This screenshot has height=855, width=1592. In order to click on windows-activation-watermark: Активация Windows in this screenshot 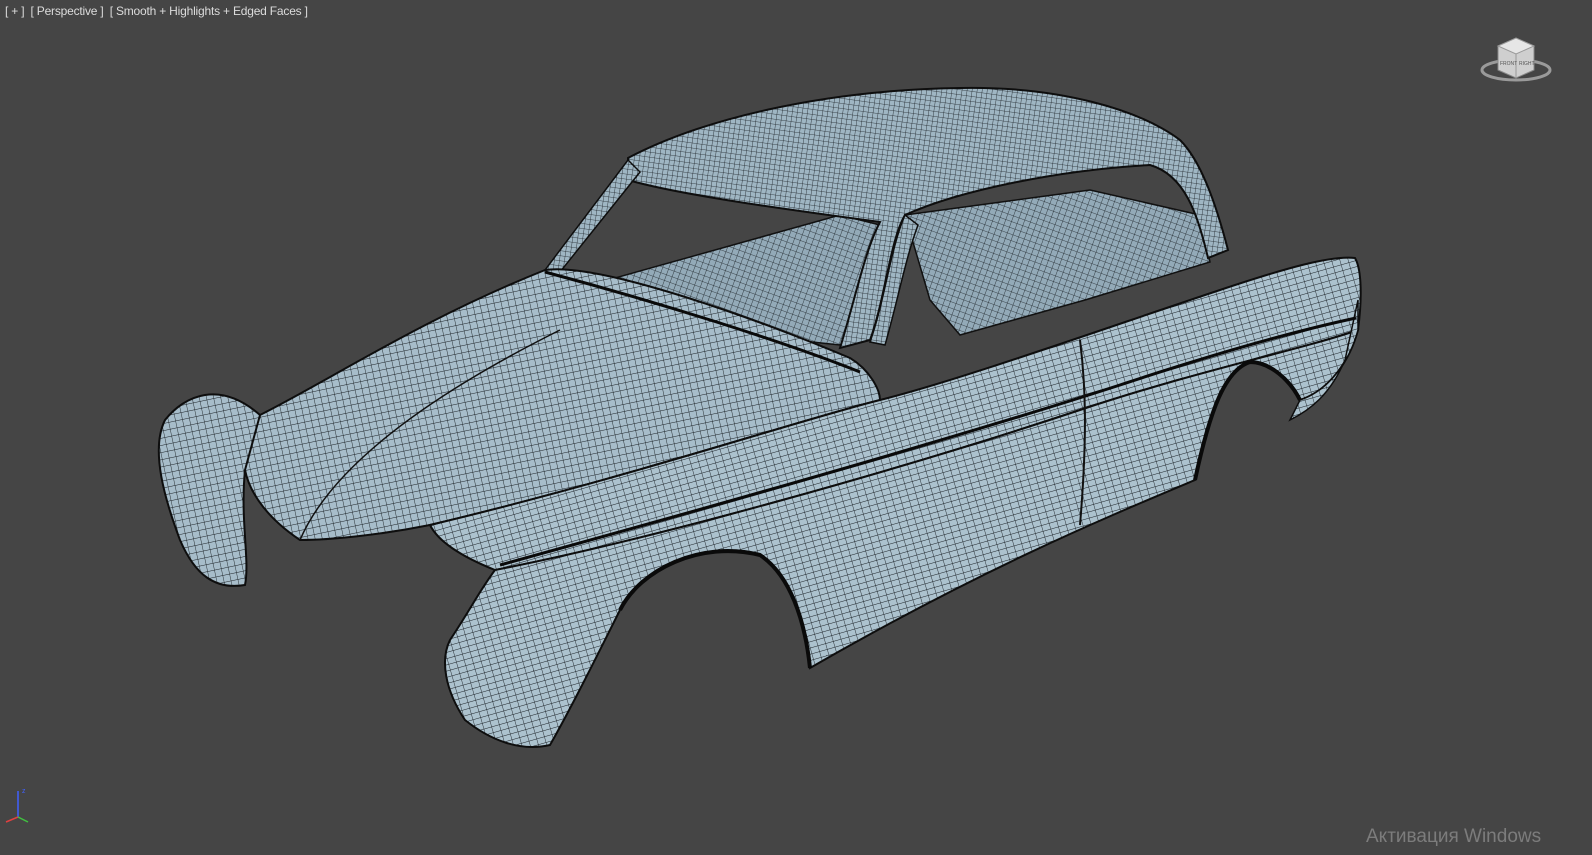, I will do `click(1454, 836)`.